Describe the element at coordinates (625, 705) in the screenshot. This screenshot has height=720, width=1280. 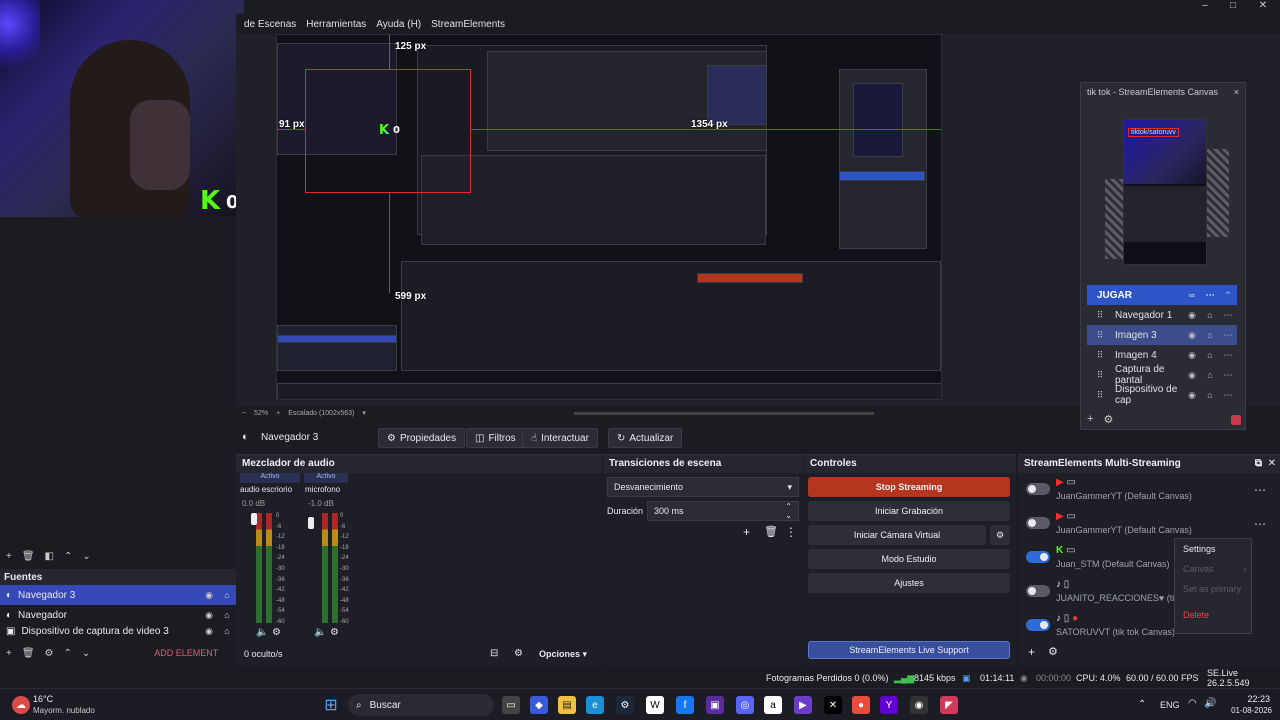
I see `steam-icon: ⚙` at that location.